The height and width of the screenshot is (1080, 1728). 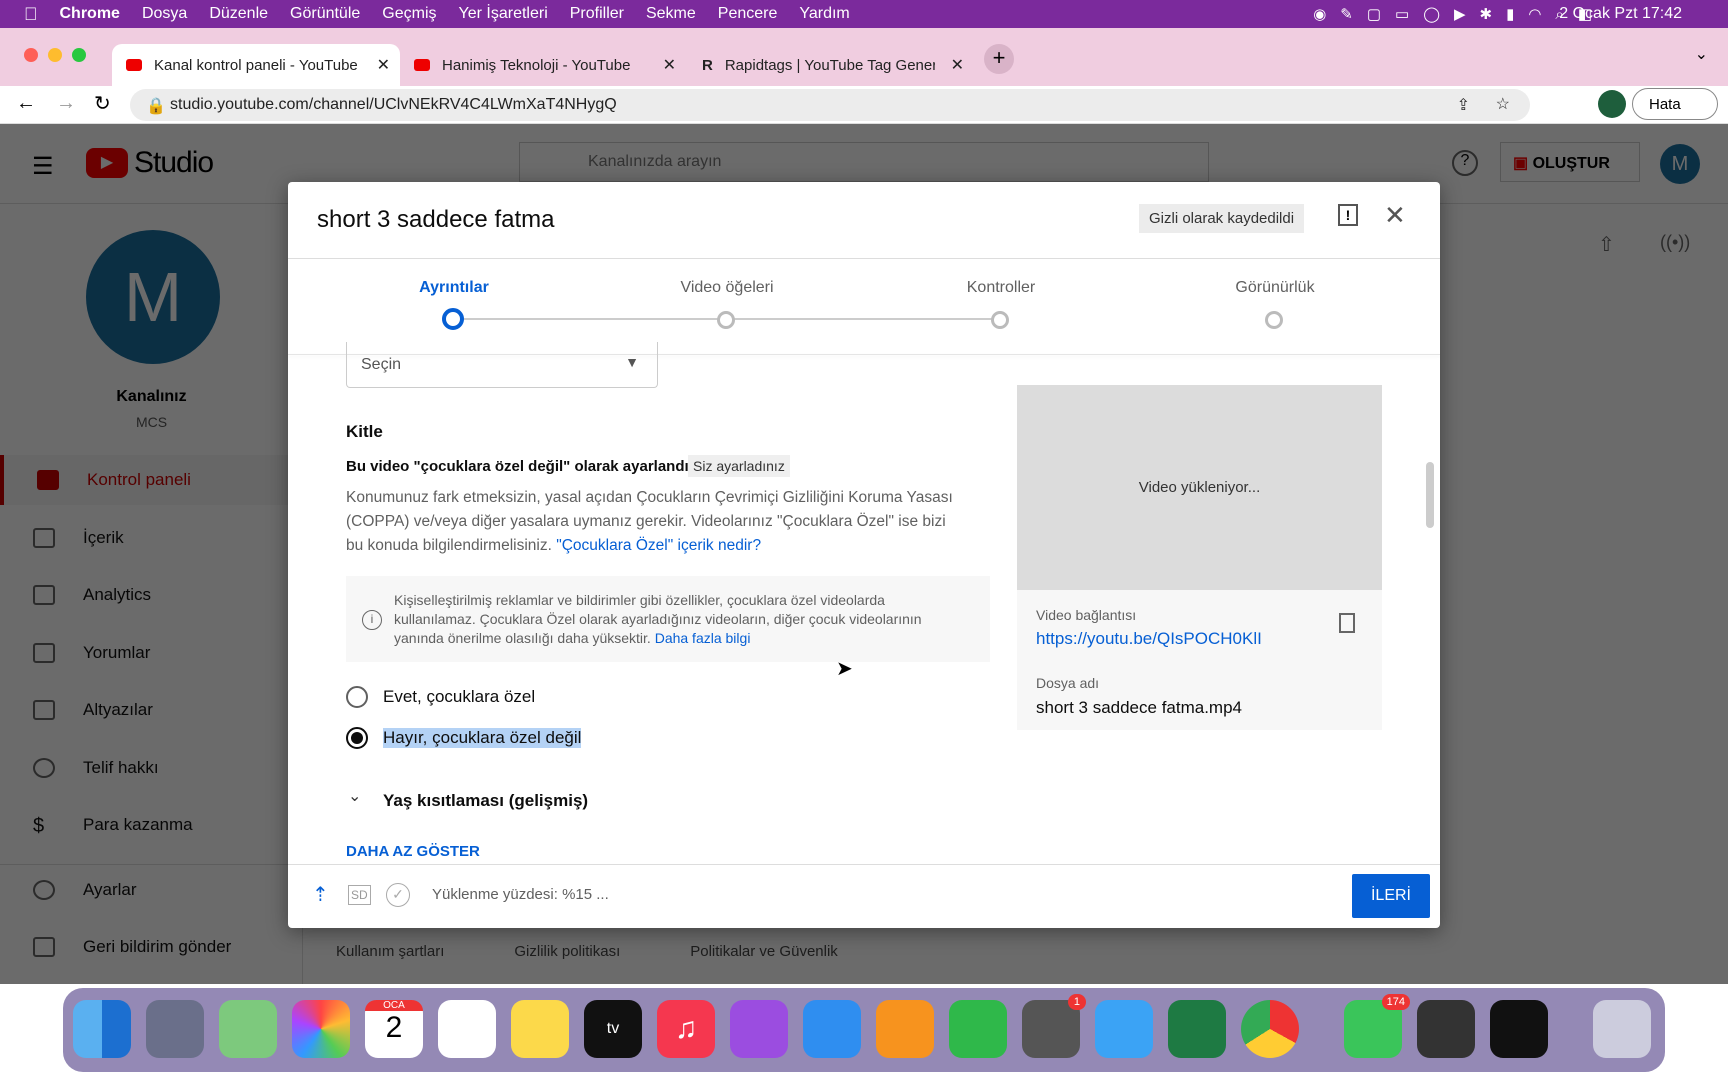 I want to click on forward-icon: →, so click(x=66, y=103).